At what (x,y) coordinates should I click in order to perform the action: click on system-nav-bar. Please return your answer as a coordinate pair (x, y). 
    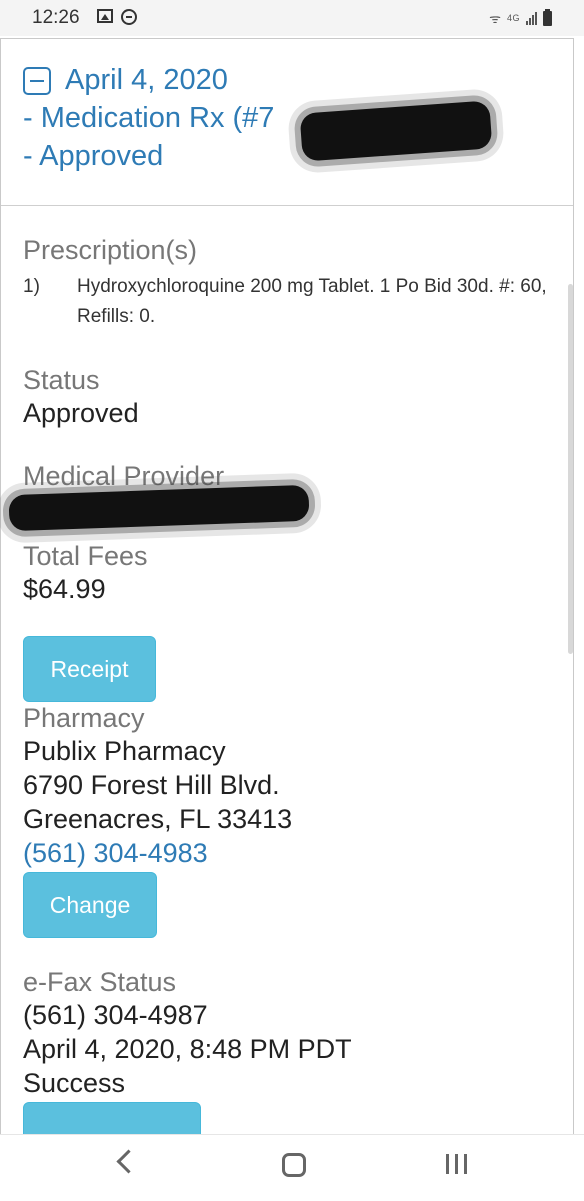
    Looking at the image, I should click on (292, 1167).